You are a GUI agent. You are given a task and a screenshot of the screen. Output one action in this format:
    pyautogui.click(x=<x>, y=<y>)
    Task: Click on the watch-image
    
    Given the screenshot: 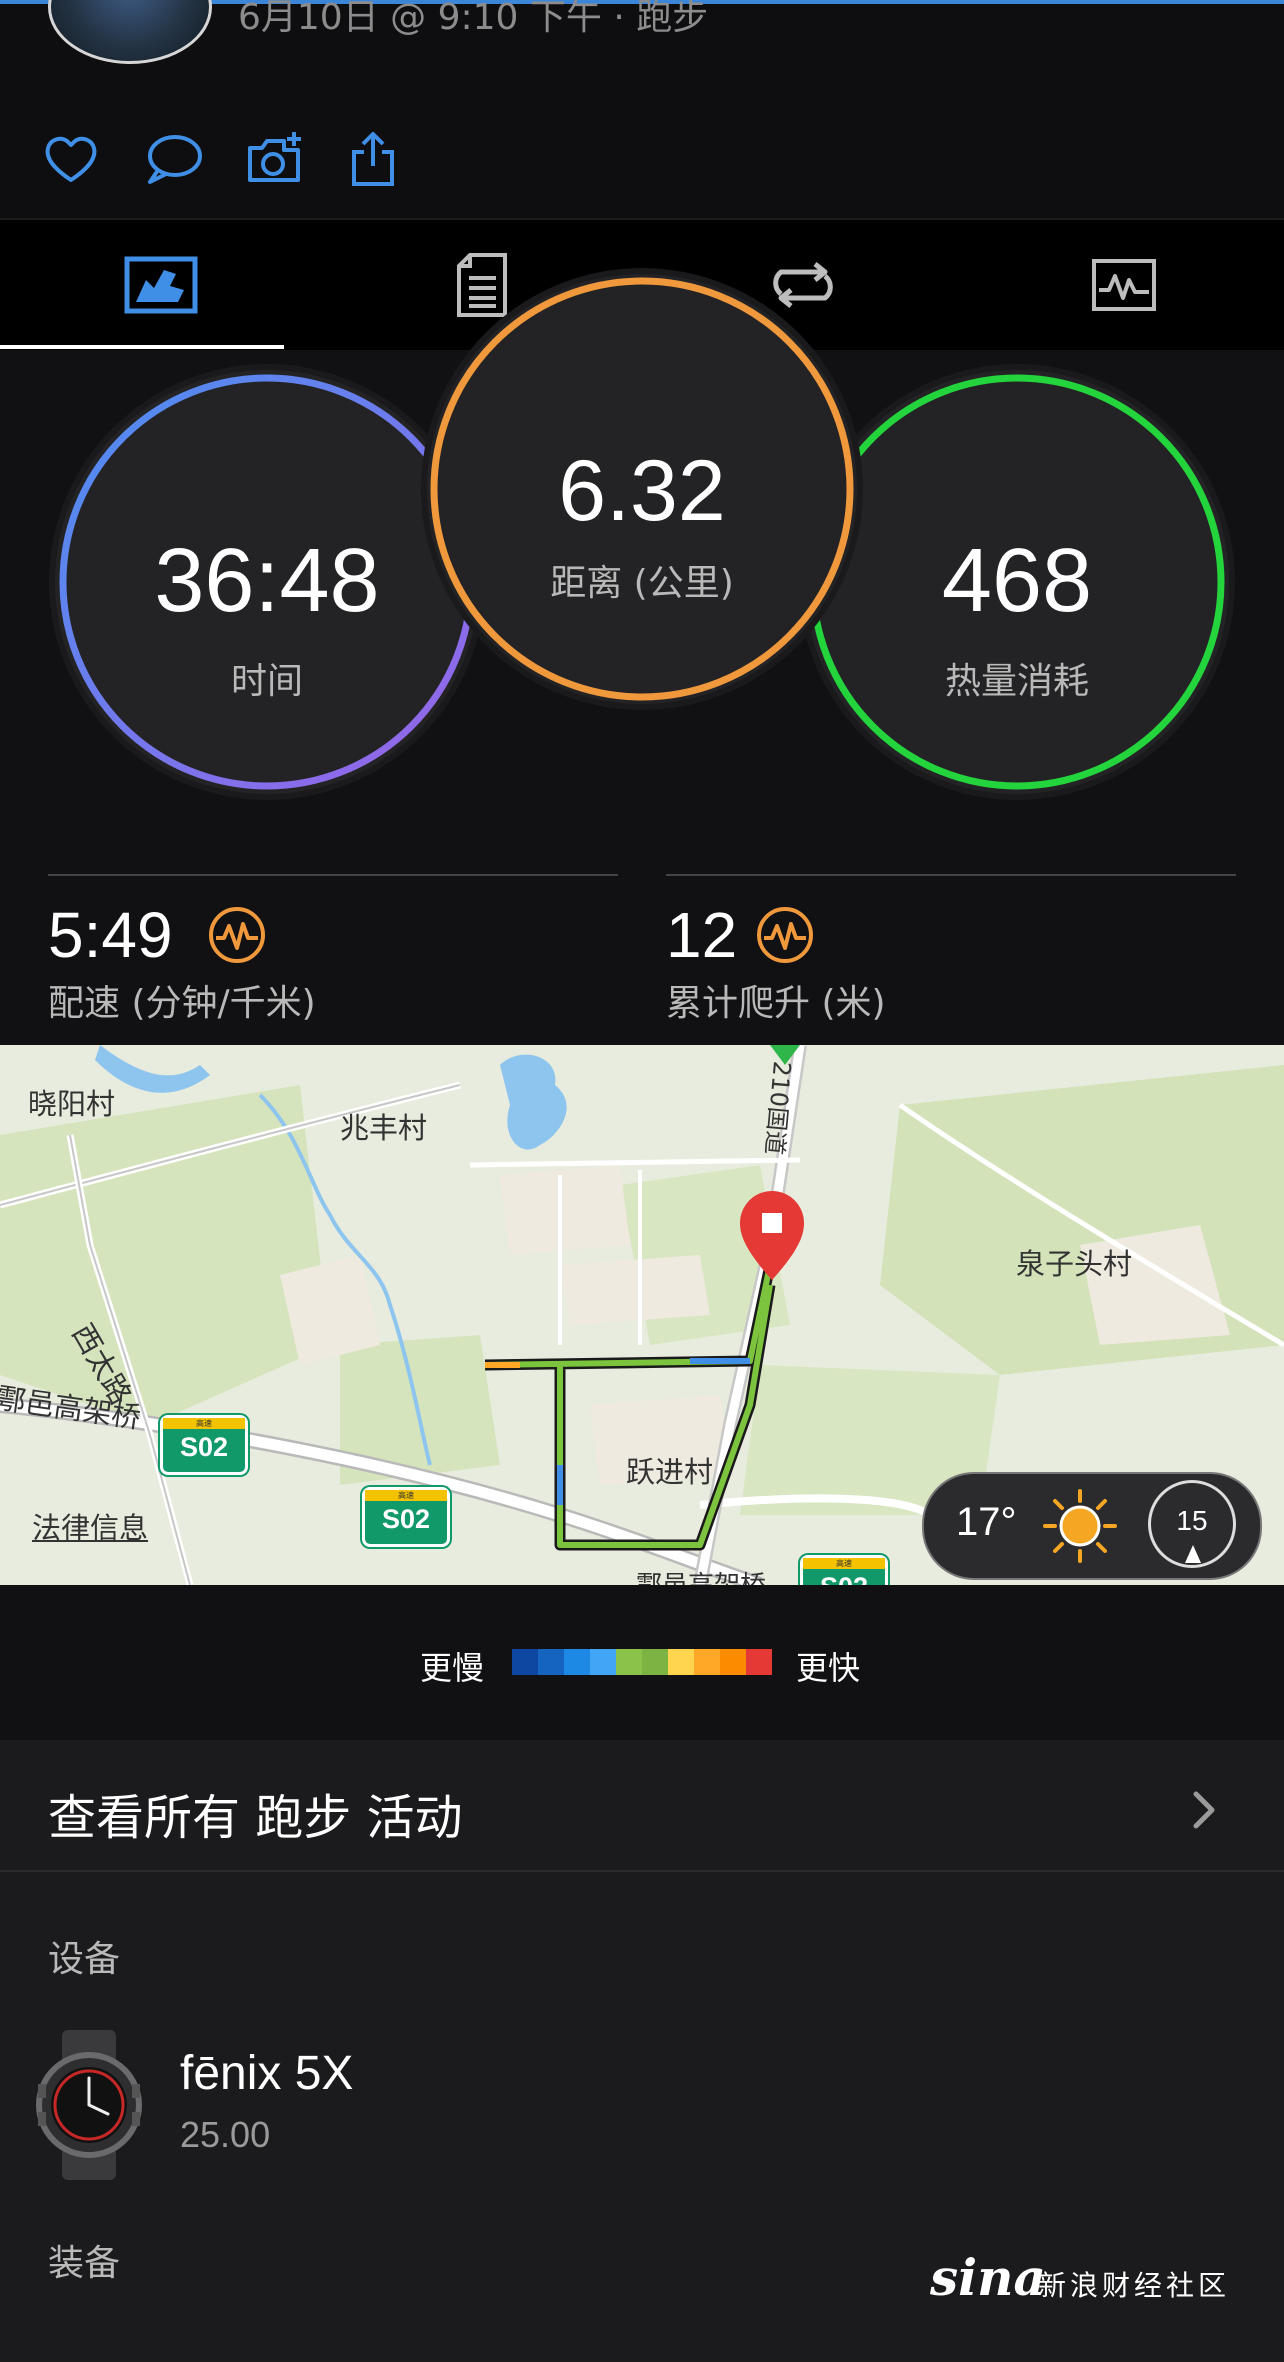 What is the action you would take?
    pyautogui.click(x=89, y=2105)
    